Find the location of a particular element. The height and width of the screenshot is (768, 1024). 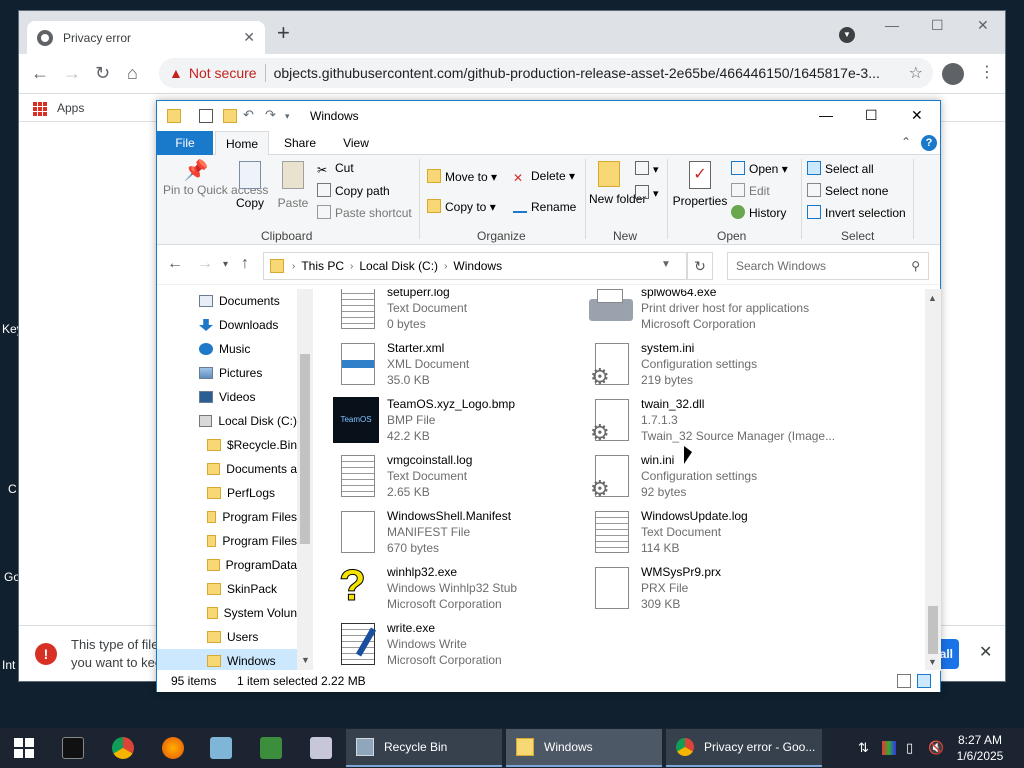

edit-button: Edit is located at coordinates (750, 190).